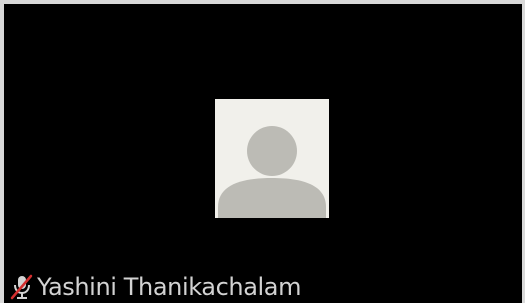 Image resolution: width=525 pixels, height=303 pixels. What do you see at coordinates (169, 287) in the screenshot?
I see `participant-name: Yashini Thanikachalam` at bounding box center [169, 287].